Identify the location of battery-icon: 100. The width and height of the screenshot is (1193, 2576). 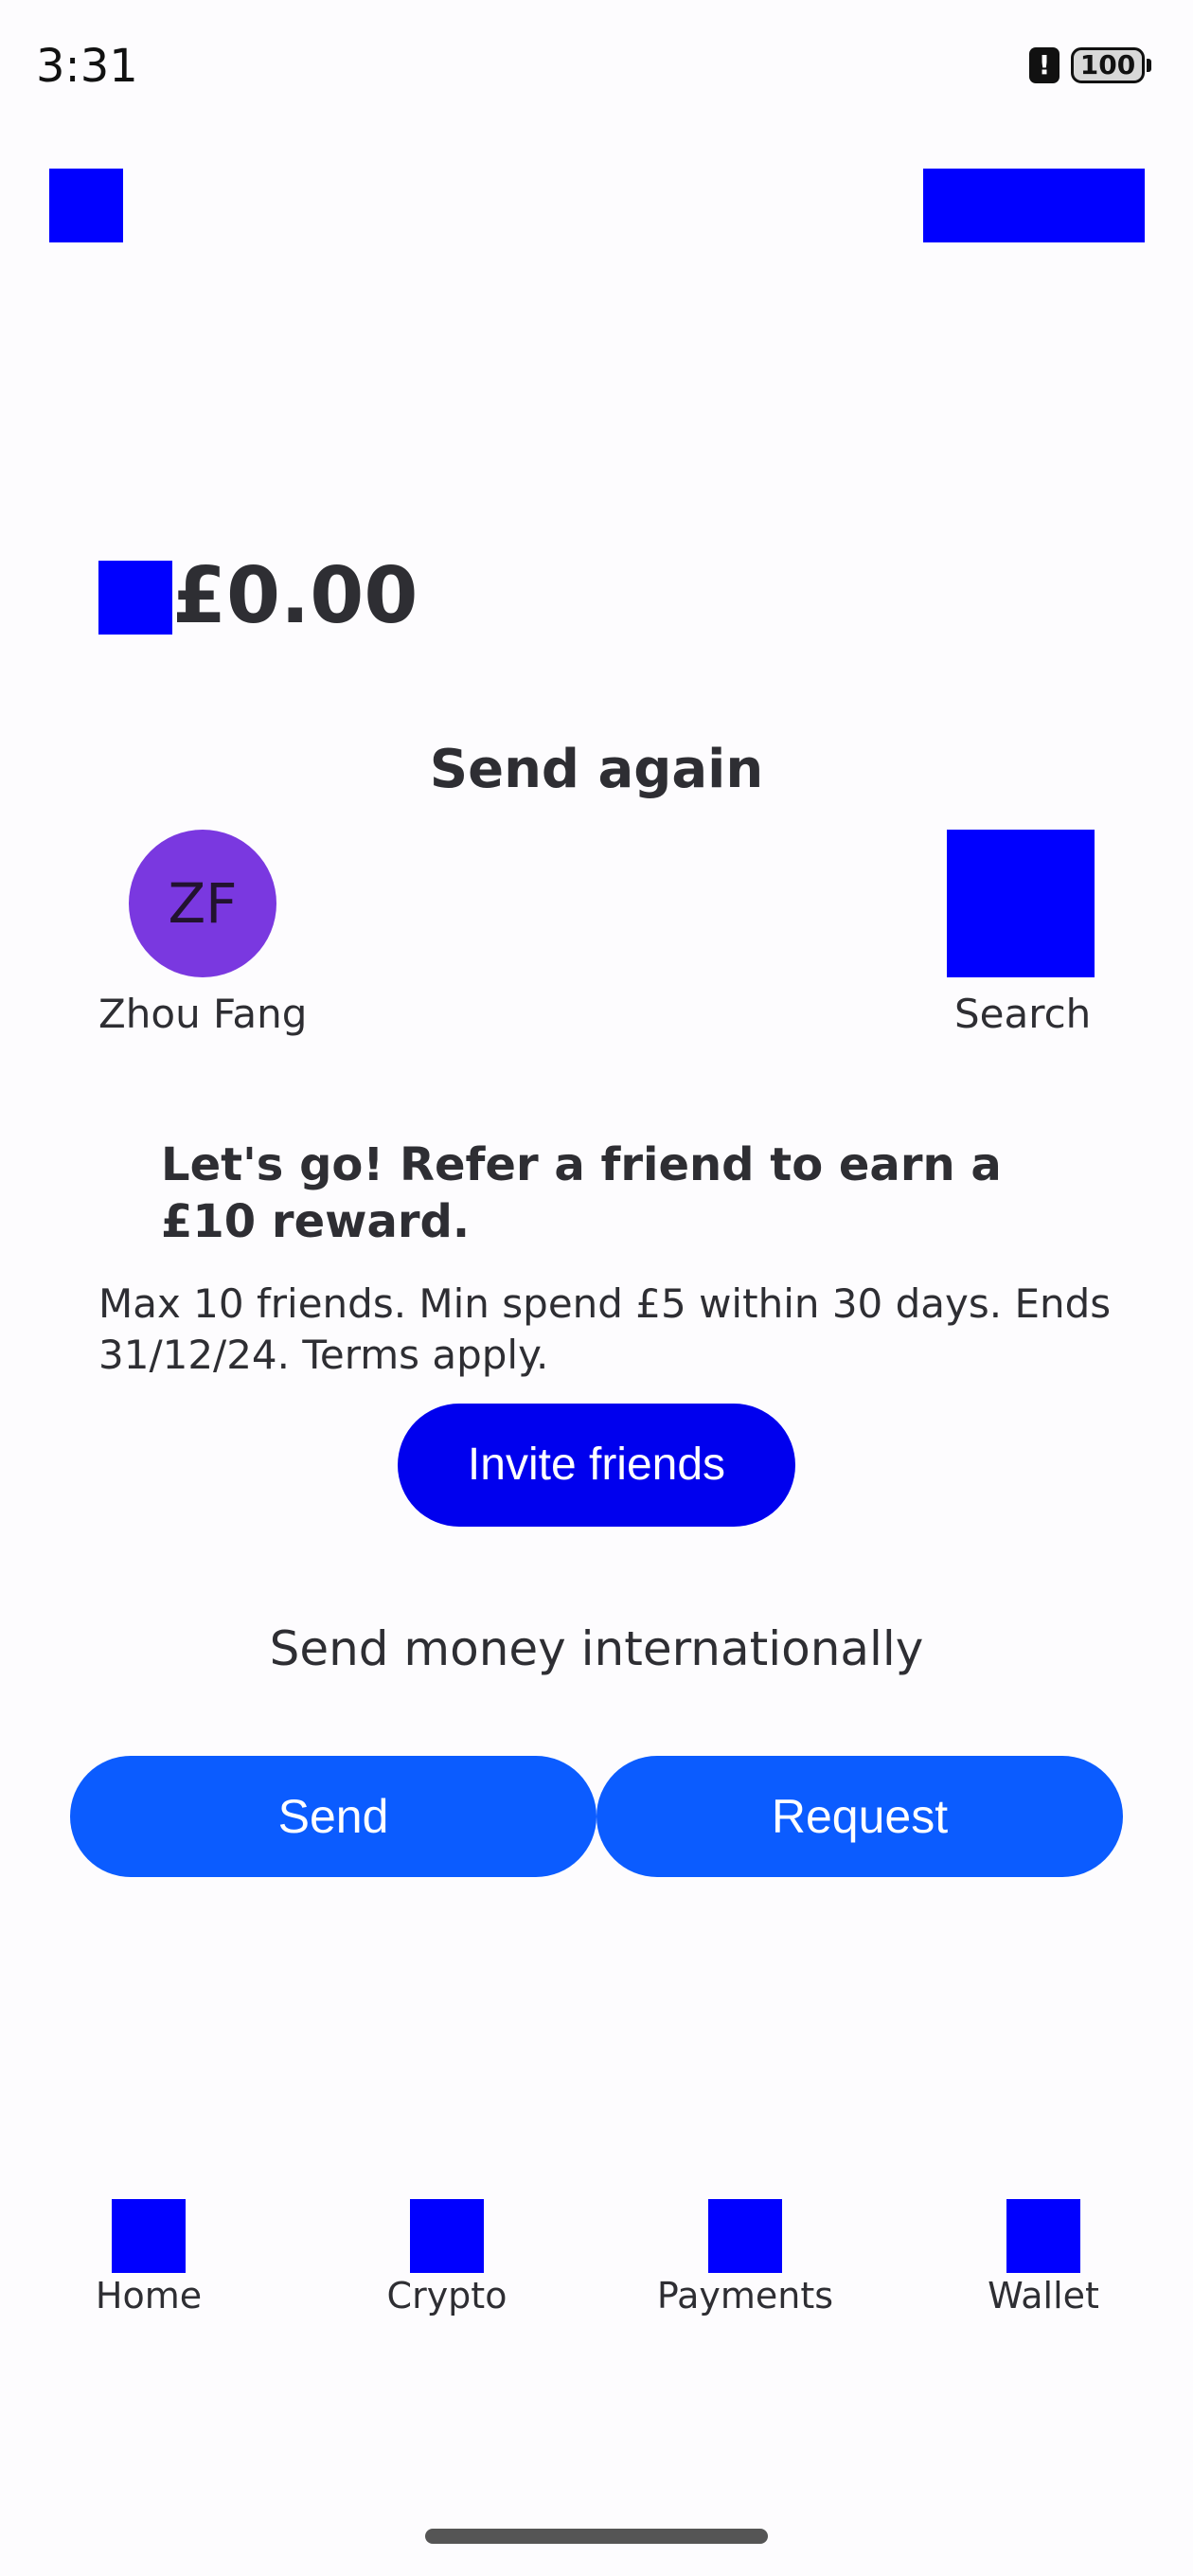
(1111, 65).